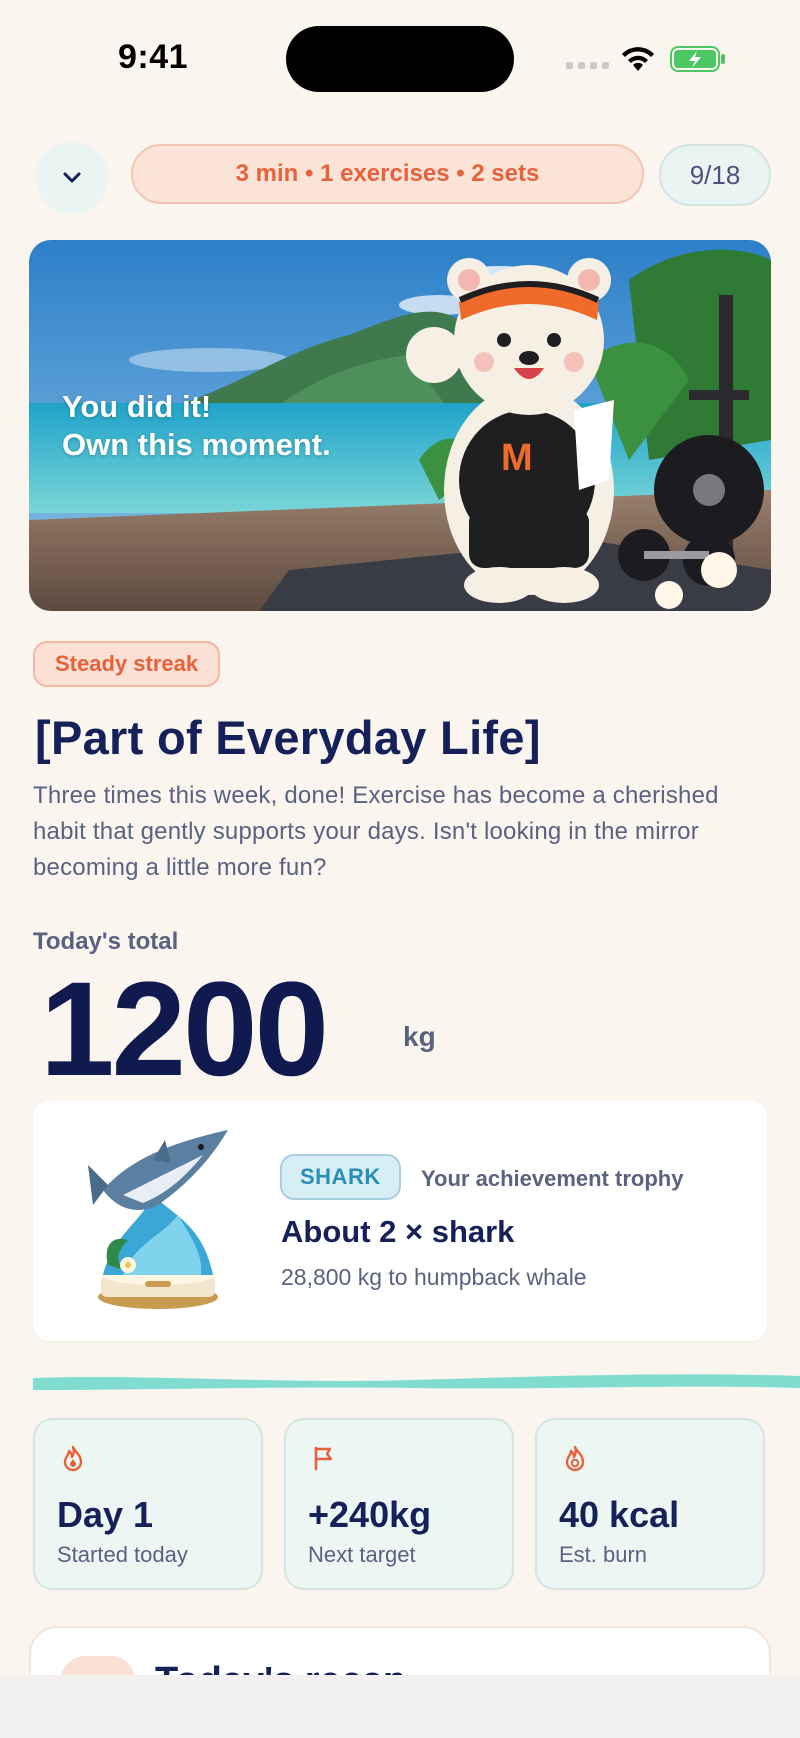  I want to click on status-bar: 9:41, so click(400, 57).